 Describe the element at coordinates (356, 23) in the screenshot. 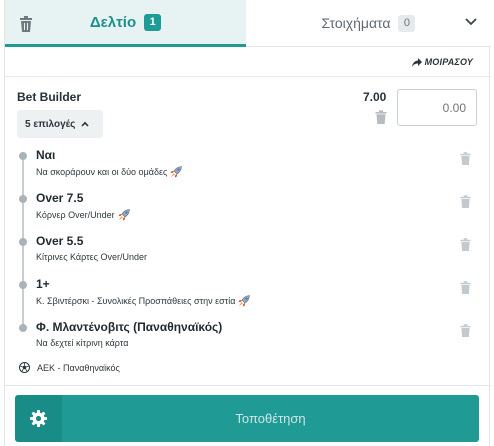

I see `tab-my-bets-label: Στοιχήματα` at that location.